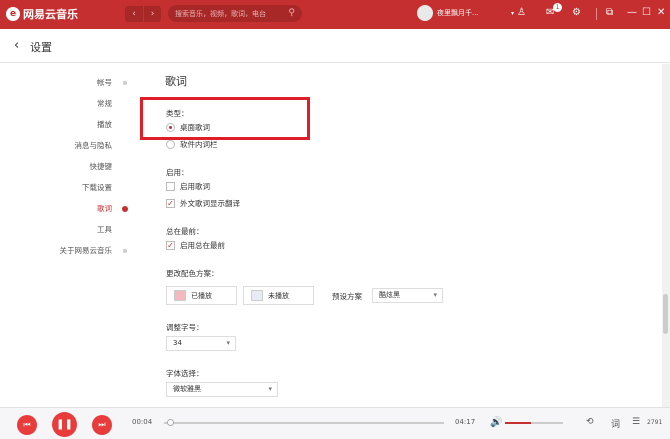 Image resolution: width=670 pixels, height=439 pixels. Describe the element at coordinates (188, 186) in the screenshot. I see `checkbox-enable-lyrics: 启用歌词` at that location.